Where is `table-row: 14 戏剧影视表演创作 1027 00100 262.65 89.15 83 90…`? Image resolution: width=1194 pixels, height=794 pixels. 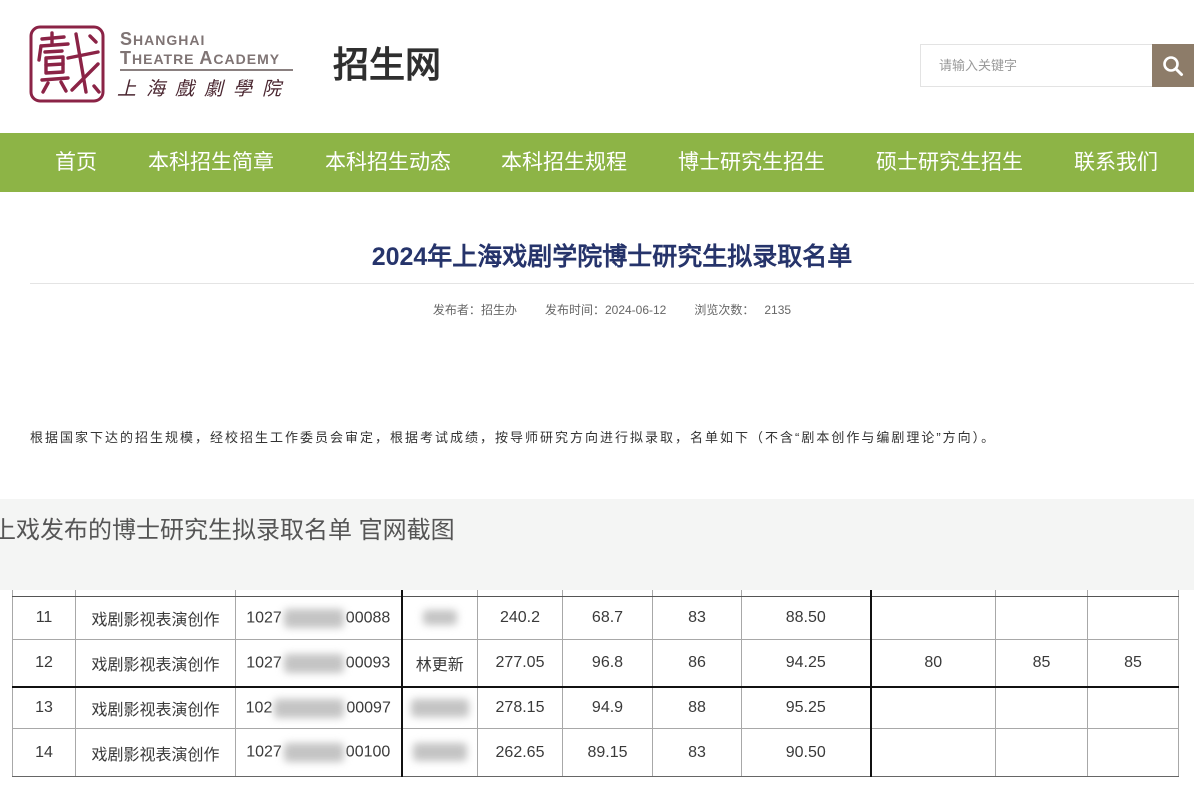 table-row: 14 戏剧影视表演创作 1027 00100 262.65 89.15 83 90… is located at coordinates (595, 752).